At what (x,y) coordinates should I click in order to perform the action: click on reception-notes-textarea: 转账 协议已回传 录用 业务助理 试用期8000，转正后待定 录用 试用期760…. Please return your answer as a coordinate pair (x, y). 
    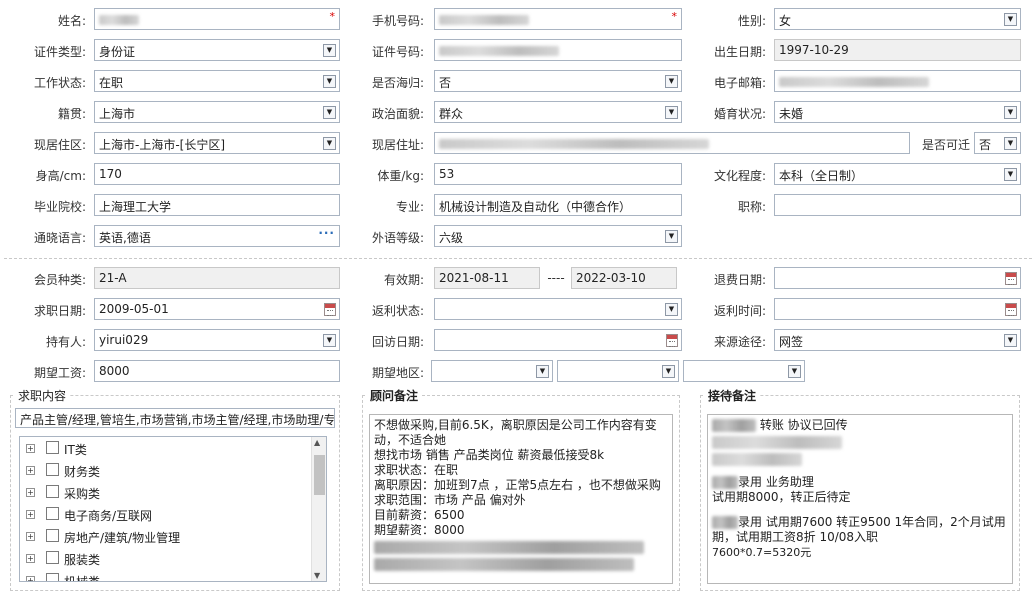
    Looking at the image, I should click on (860, 499).